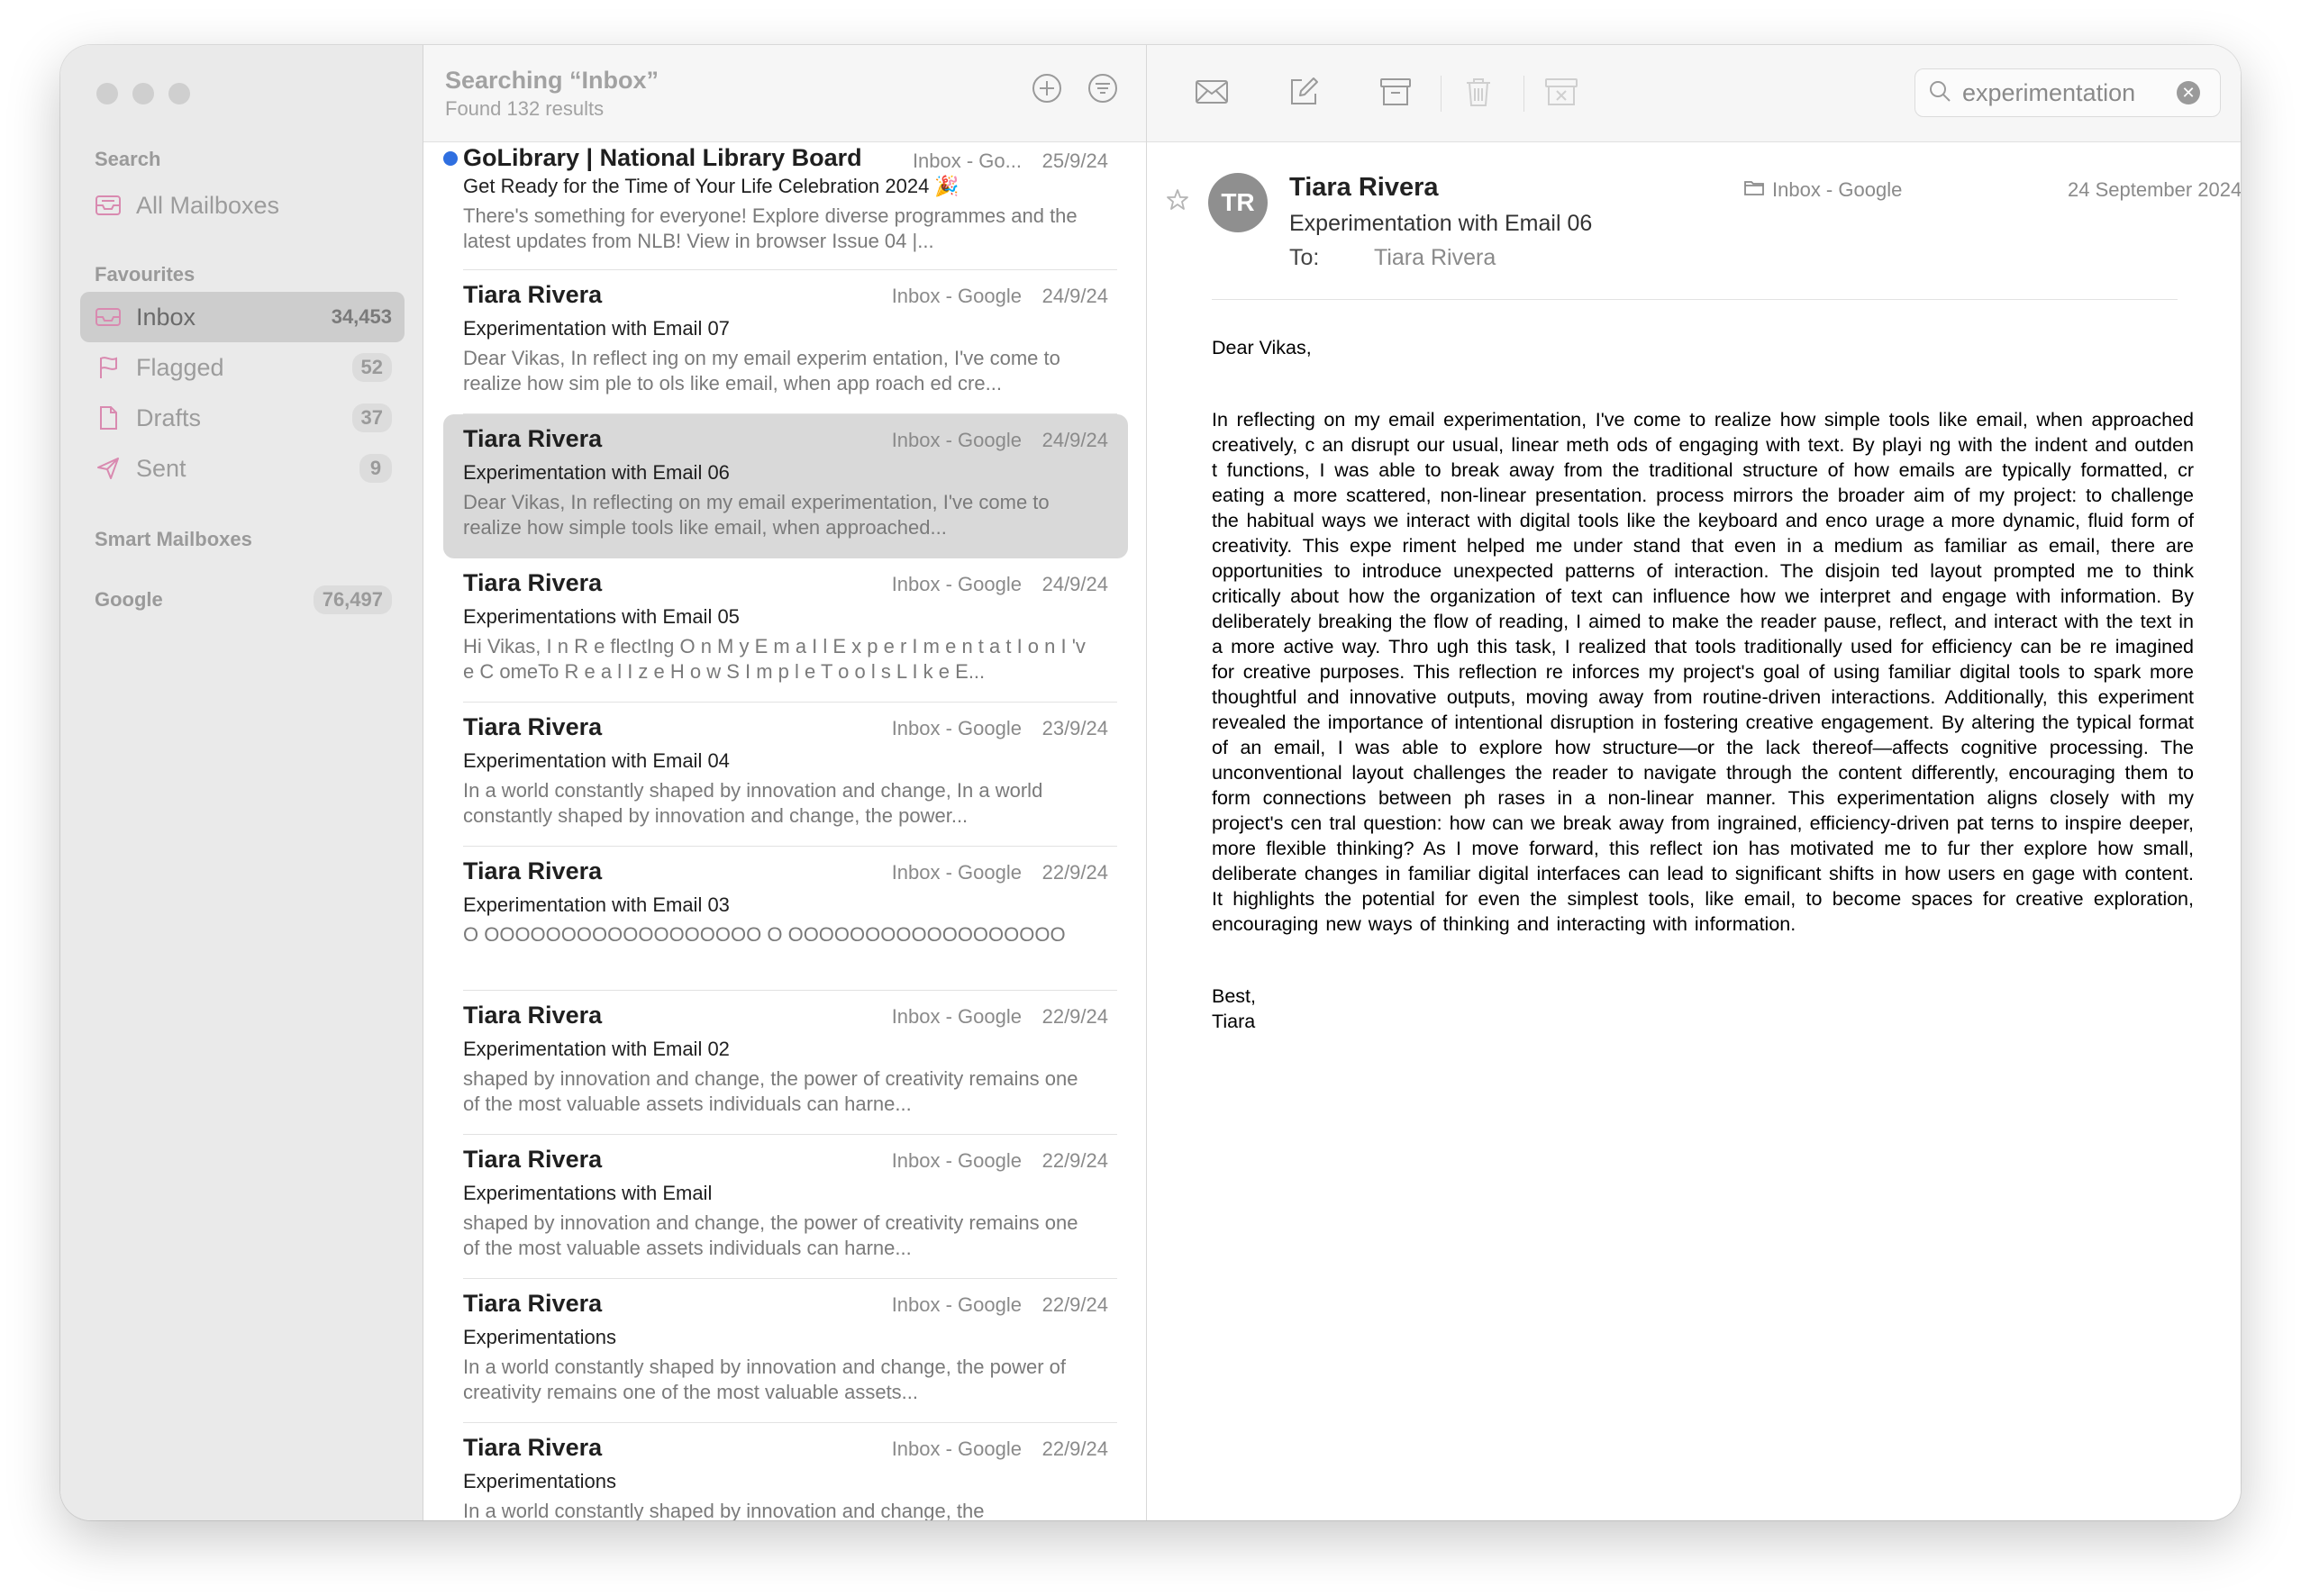 Image resolution: width=2301 pixels, height=1596 pixels. I want to click on minimize-window-button, so click(143, 93).